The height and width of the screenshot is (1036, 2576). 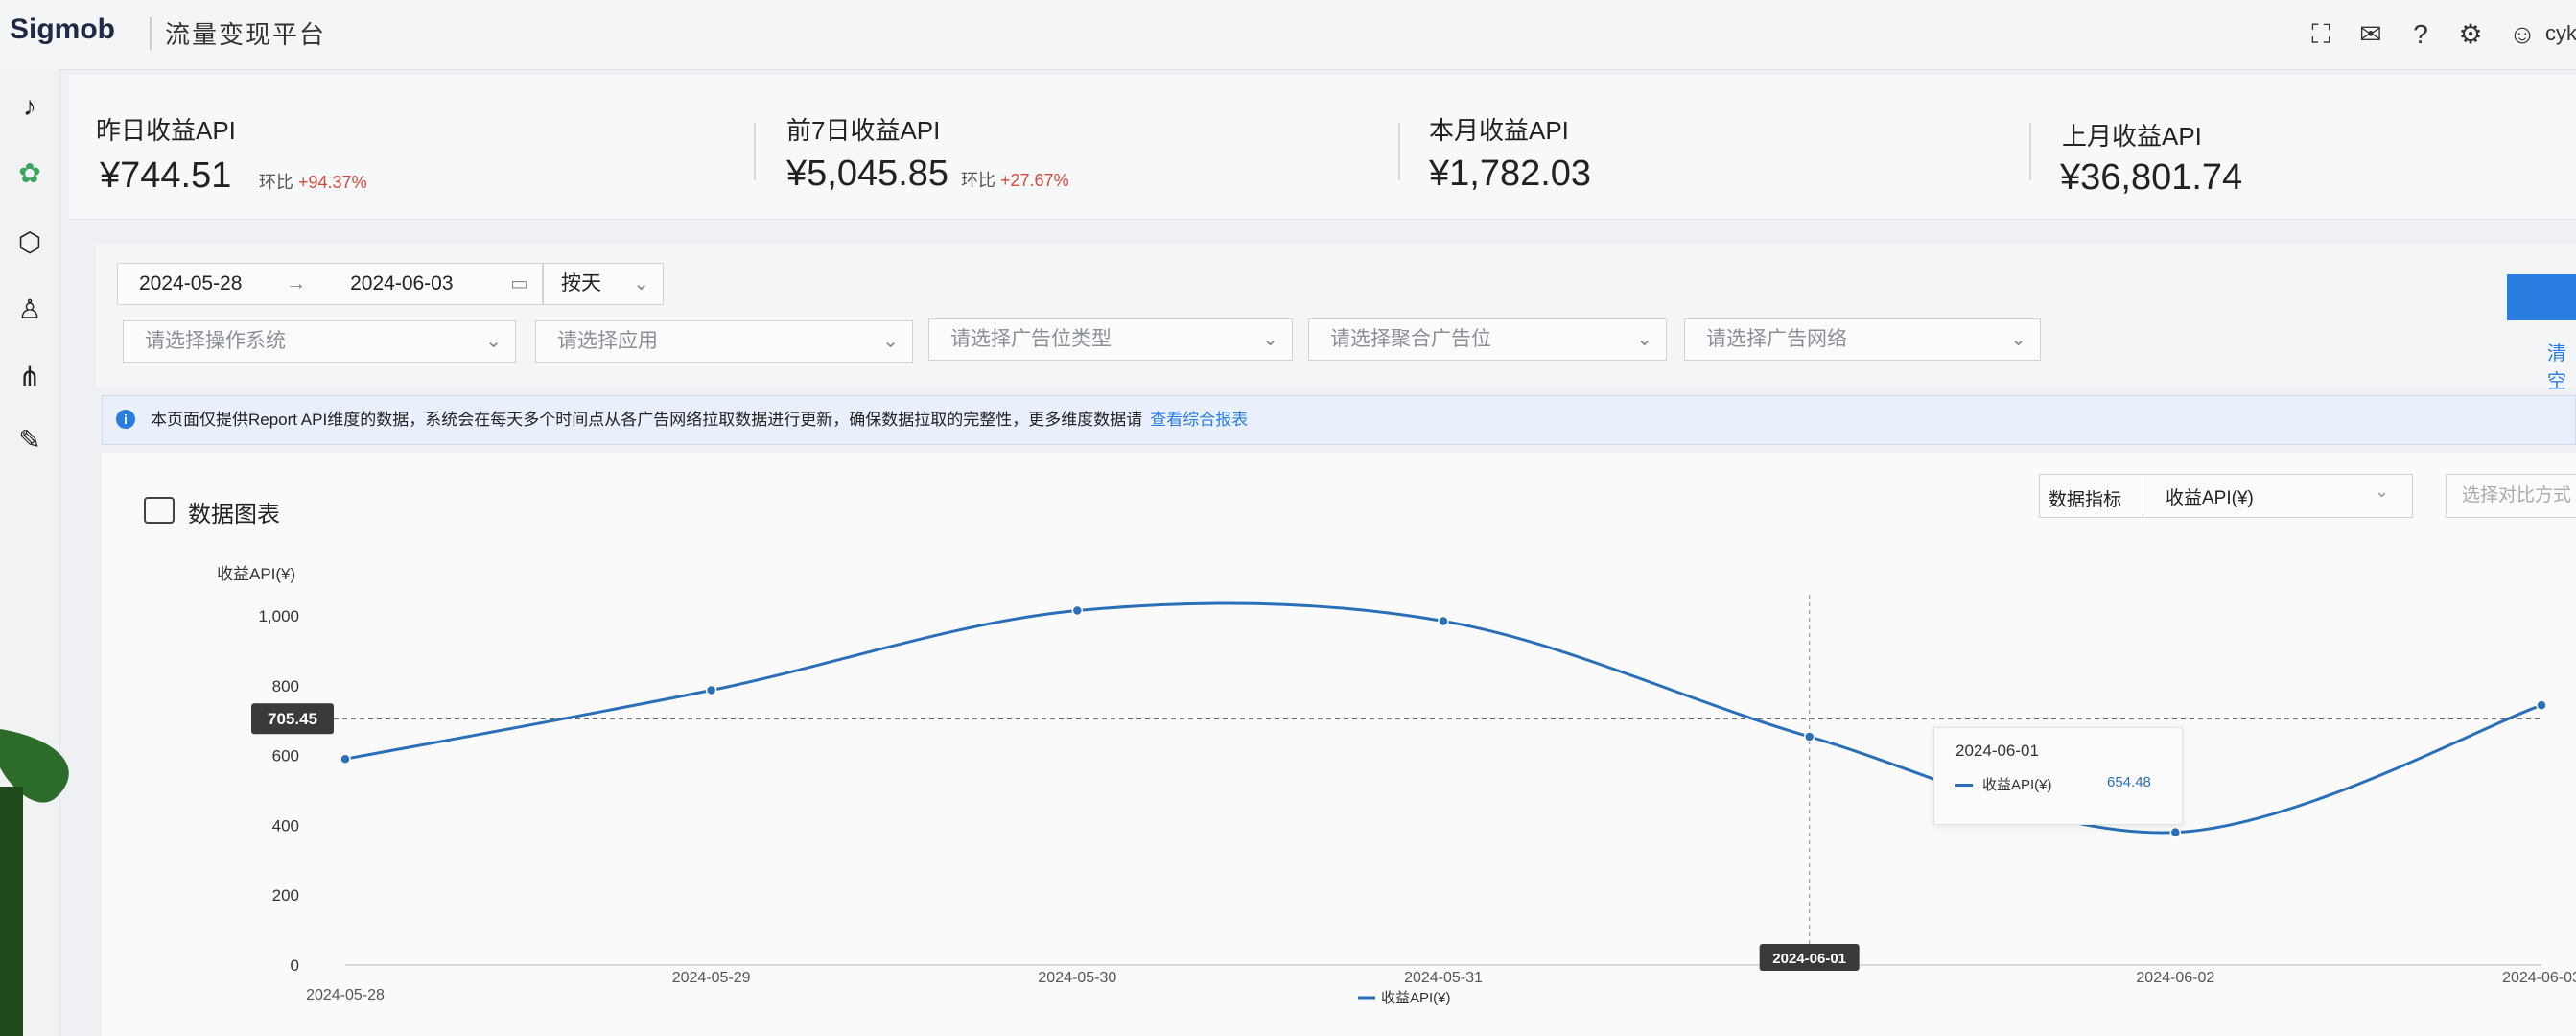 What do you see at coordinates (2539, 978) in the screenshot?
I see `x-tick-label: 2024-06-03` at bounding box center [2539, 978].